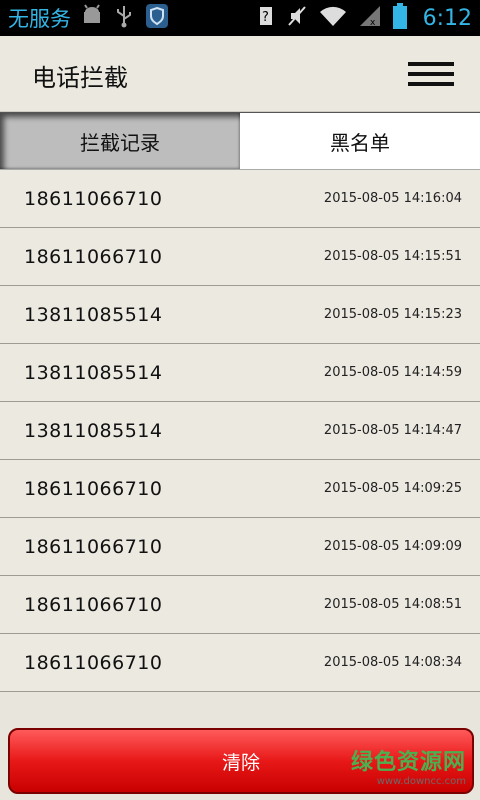  Describe the element at coordinates (392, 546) in the screenshot. I see `timestamp: 2015-08-05 14:09:09` at that location.